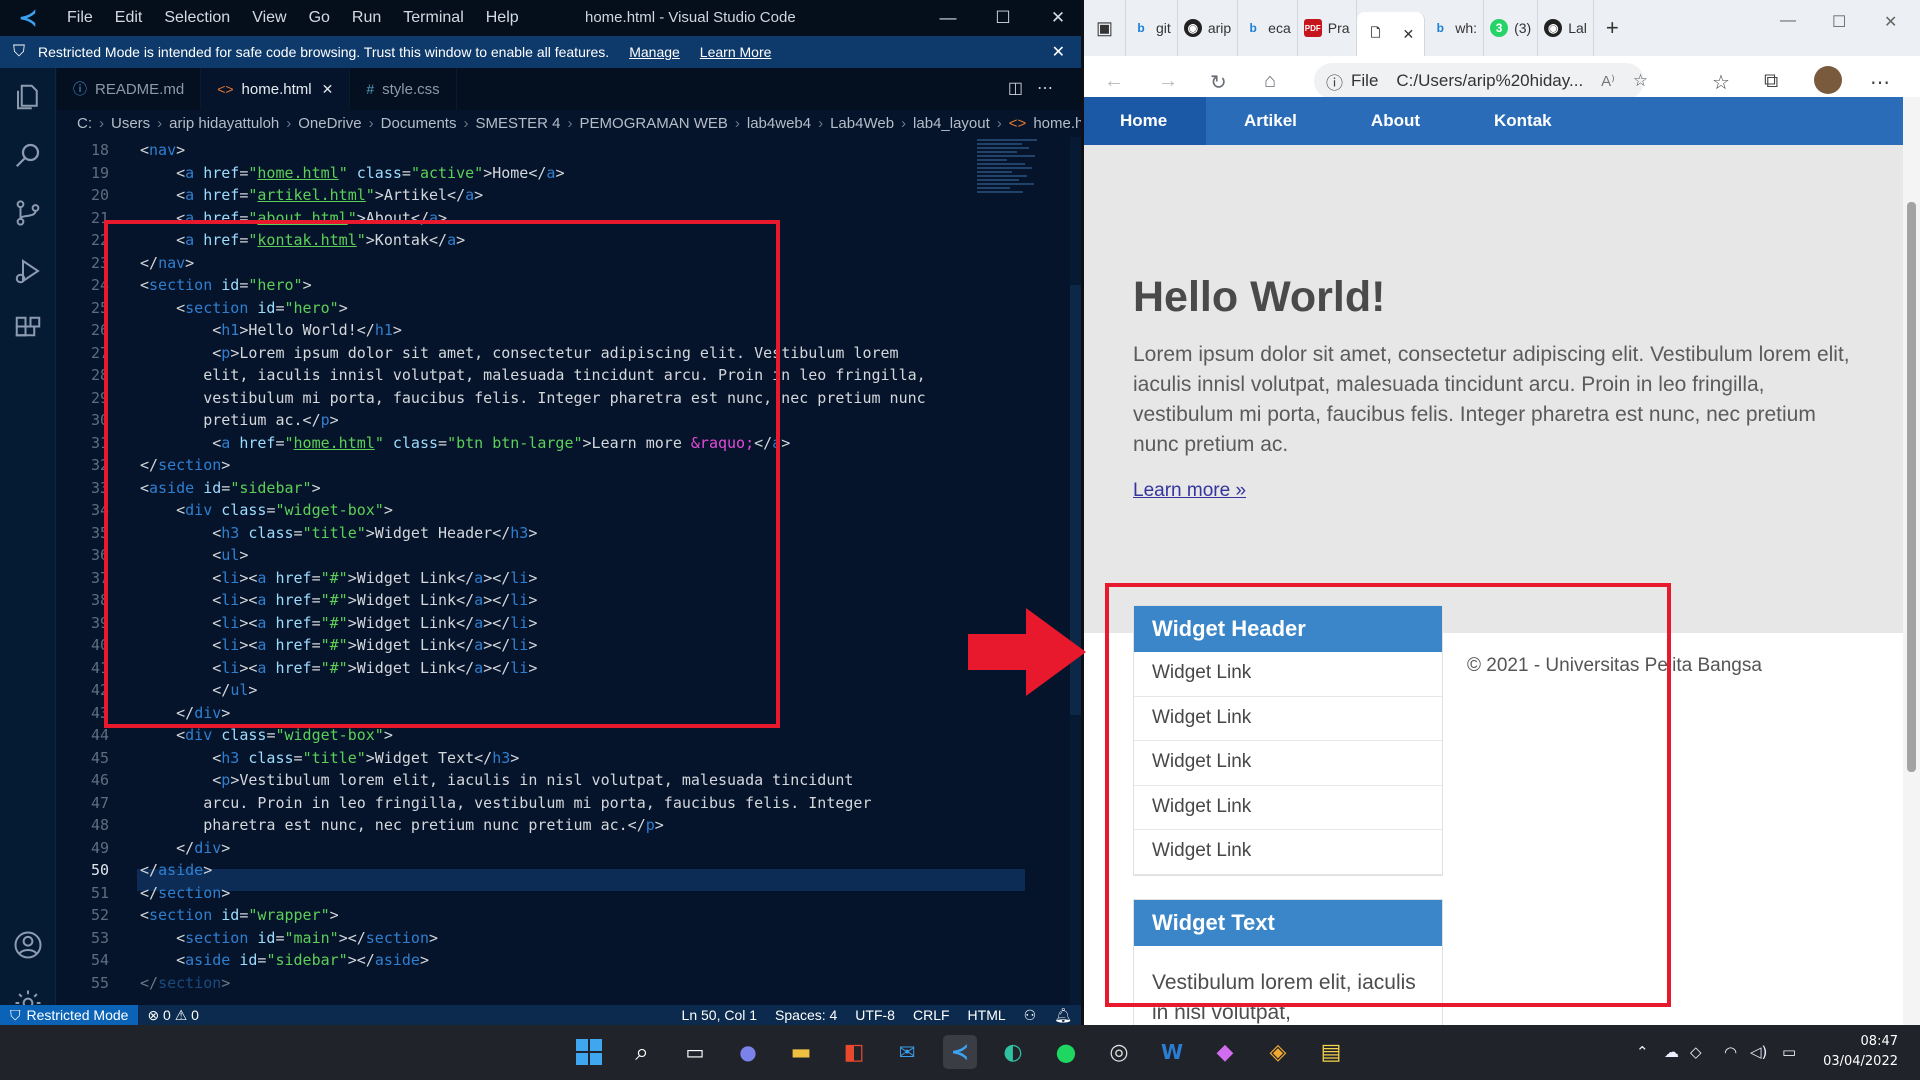 This screenshot has height=1080, width=1920. What do you see at coordinates (1152, 28) in the screenshot?
I see `browser-tab: b git` at bounding box center [1152, 28].